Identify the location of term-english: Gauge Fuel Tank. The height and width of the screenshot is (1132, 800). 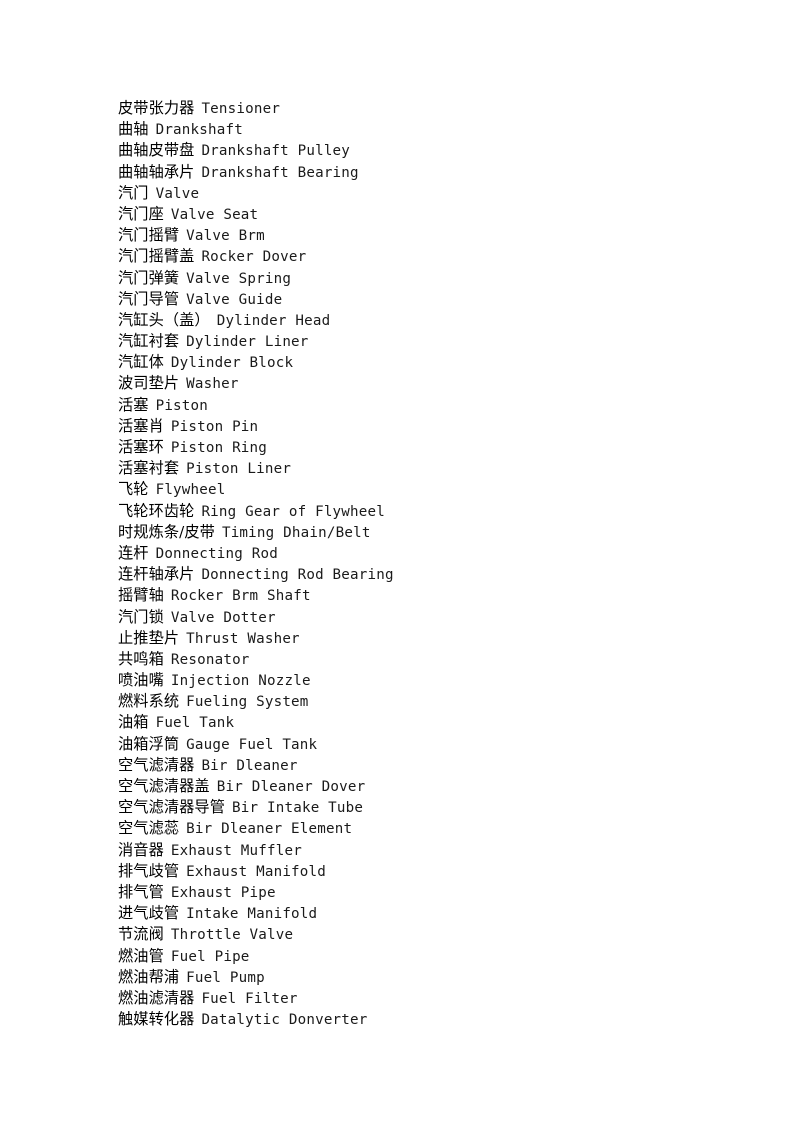
(252, 744).